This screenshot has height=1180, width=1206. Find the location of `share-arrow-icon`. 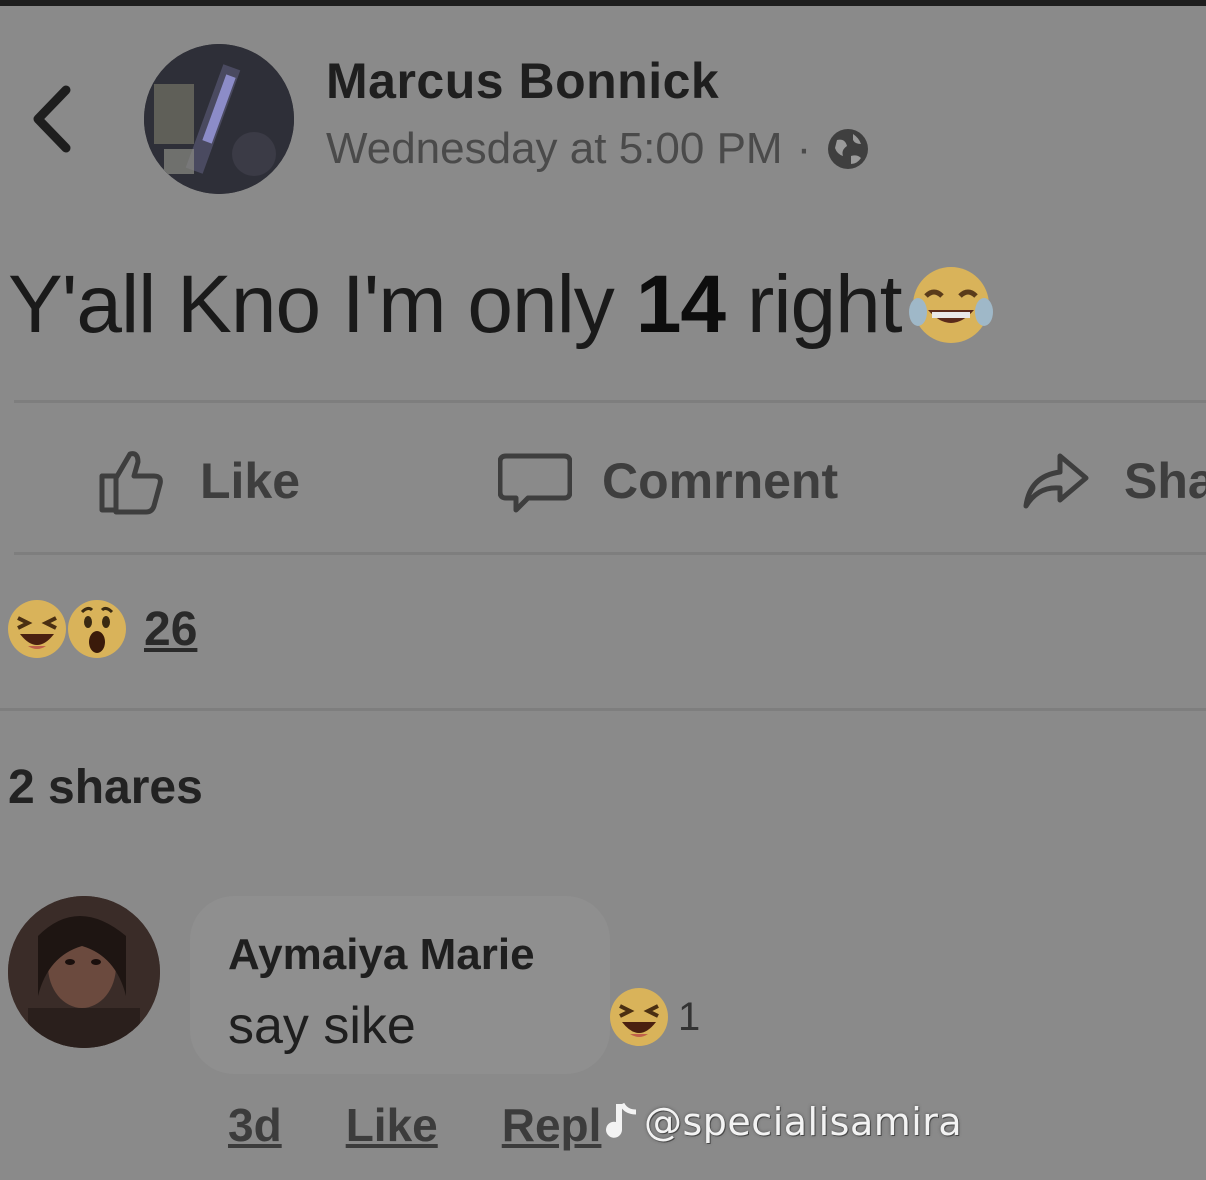

share-arrow-icon is located at coordinates (1056, 481).